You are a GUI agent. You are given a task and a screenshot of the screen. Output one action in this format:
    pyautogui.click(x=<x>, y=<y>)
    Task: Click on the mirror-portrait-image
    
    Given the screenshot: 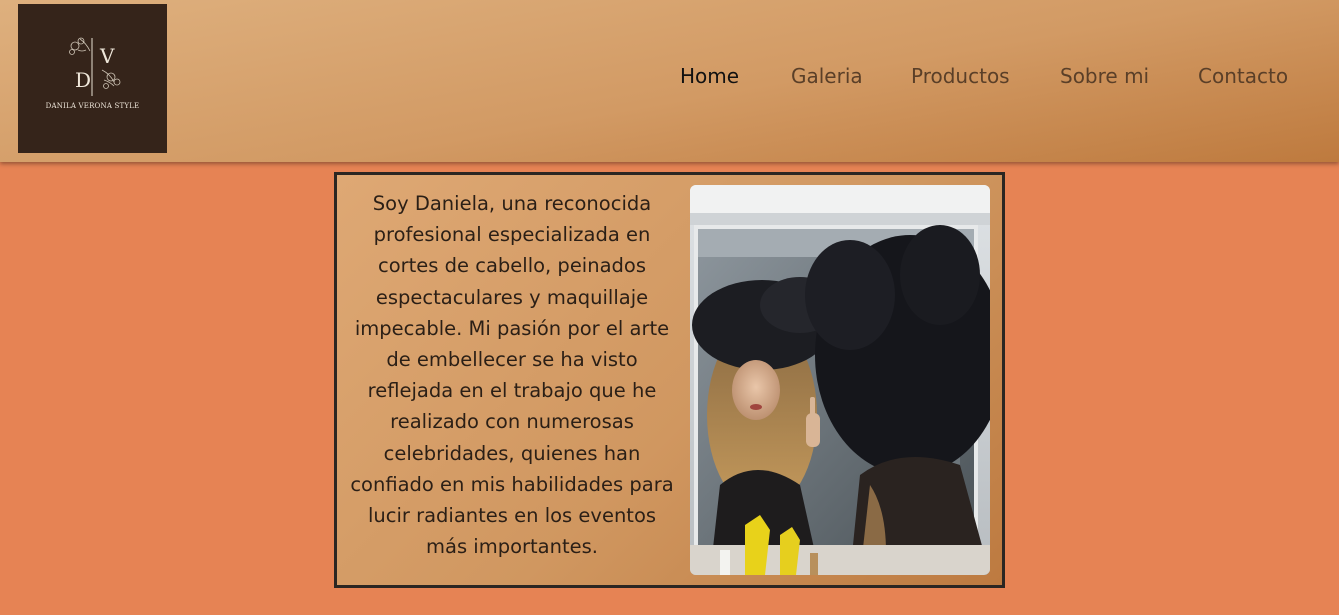 What is the action you would take?
    pyautogui.click(x=840, y=380)
    